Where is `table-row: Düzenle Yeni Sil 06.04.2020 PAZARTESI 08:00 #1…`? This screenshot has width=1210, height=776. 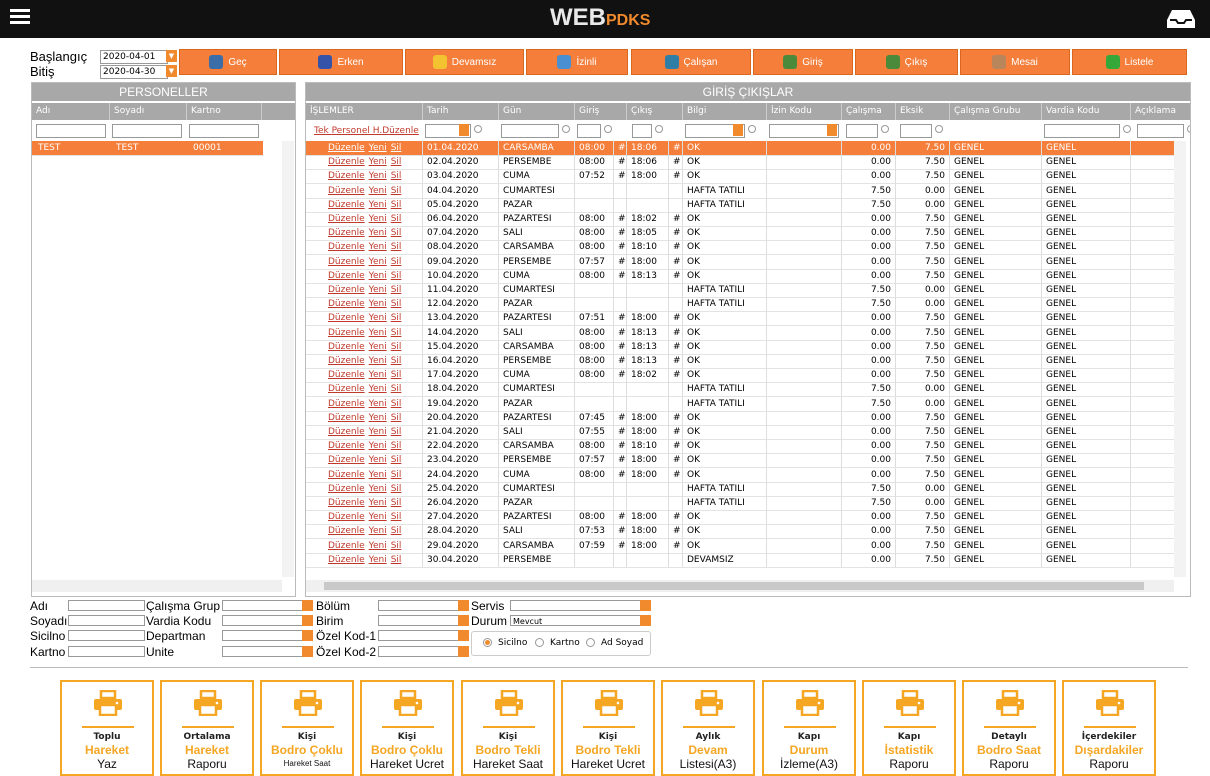
table-row: Düzenle Yeni Sil 06.04.2020 PAZARTESI 08:00 #1… is located at coordinates (740, 219).